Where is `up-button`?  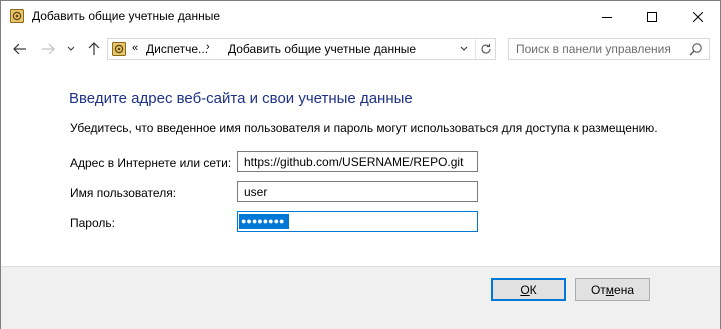
up-button is located at coordinates (94, 49).